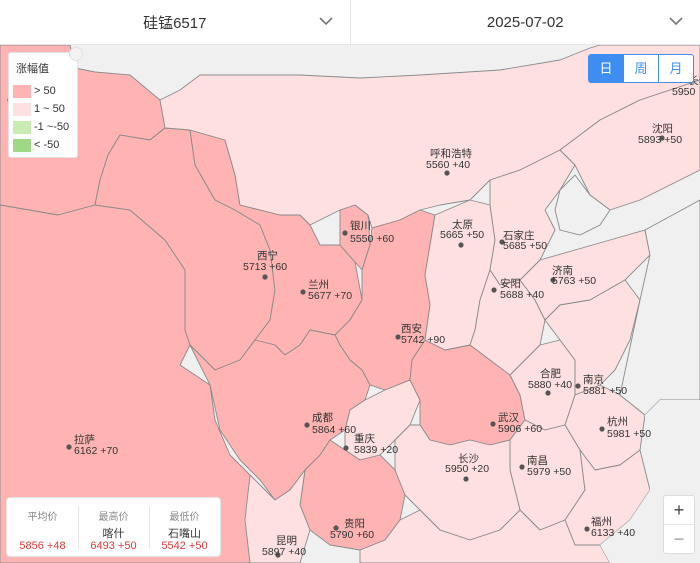 This screenshot has width=700, height=563. I want to click on stat-value: 6493 +50, so click(113, 546).